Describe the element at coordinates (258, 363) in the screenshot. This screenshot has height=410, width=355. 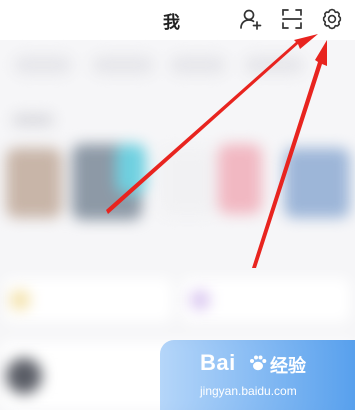
I see `paw-icon` at that location.